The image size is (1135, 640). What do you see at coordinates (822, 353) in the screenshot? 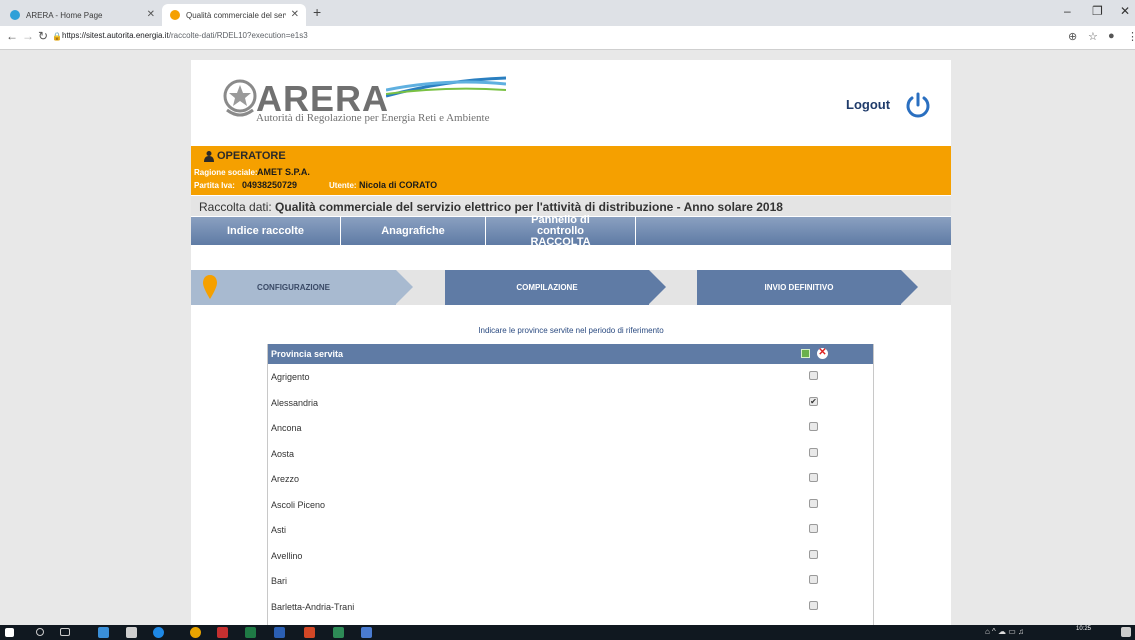
I see `deselect-all-icon: ✕` at bounding box center [822, 353].